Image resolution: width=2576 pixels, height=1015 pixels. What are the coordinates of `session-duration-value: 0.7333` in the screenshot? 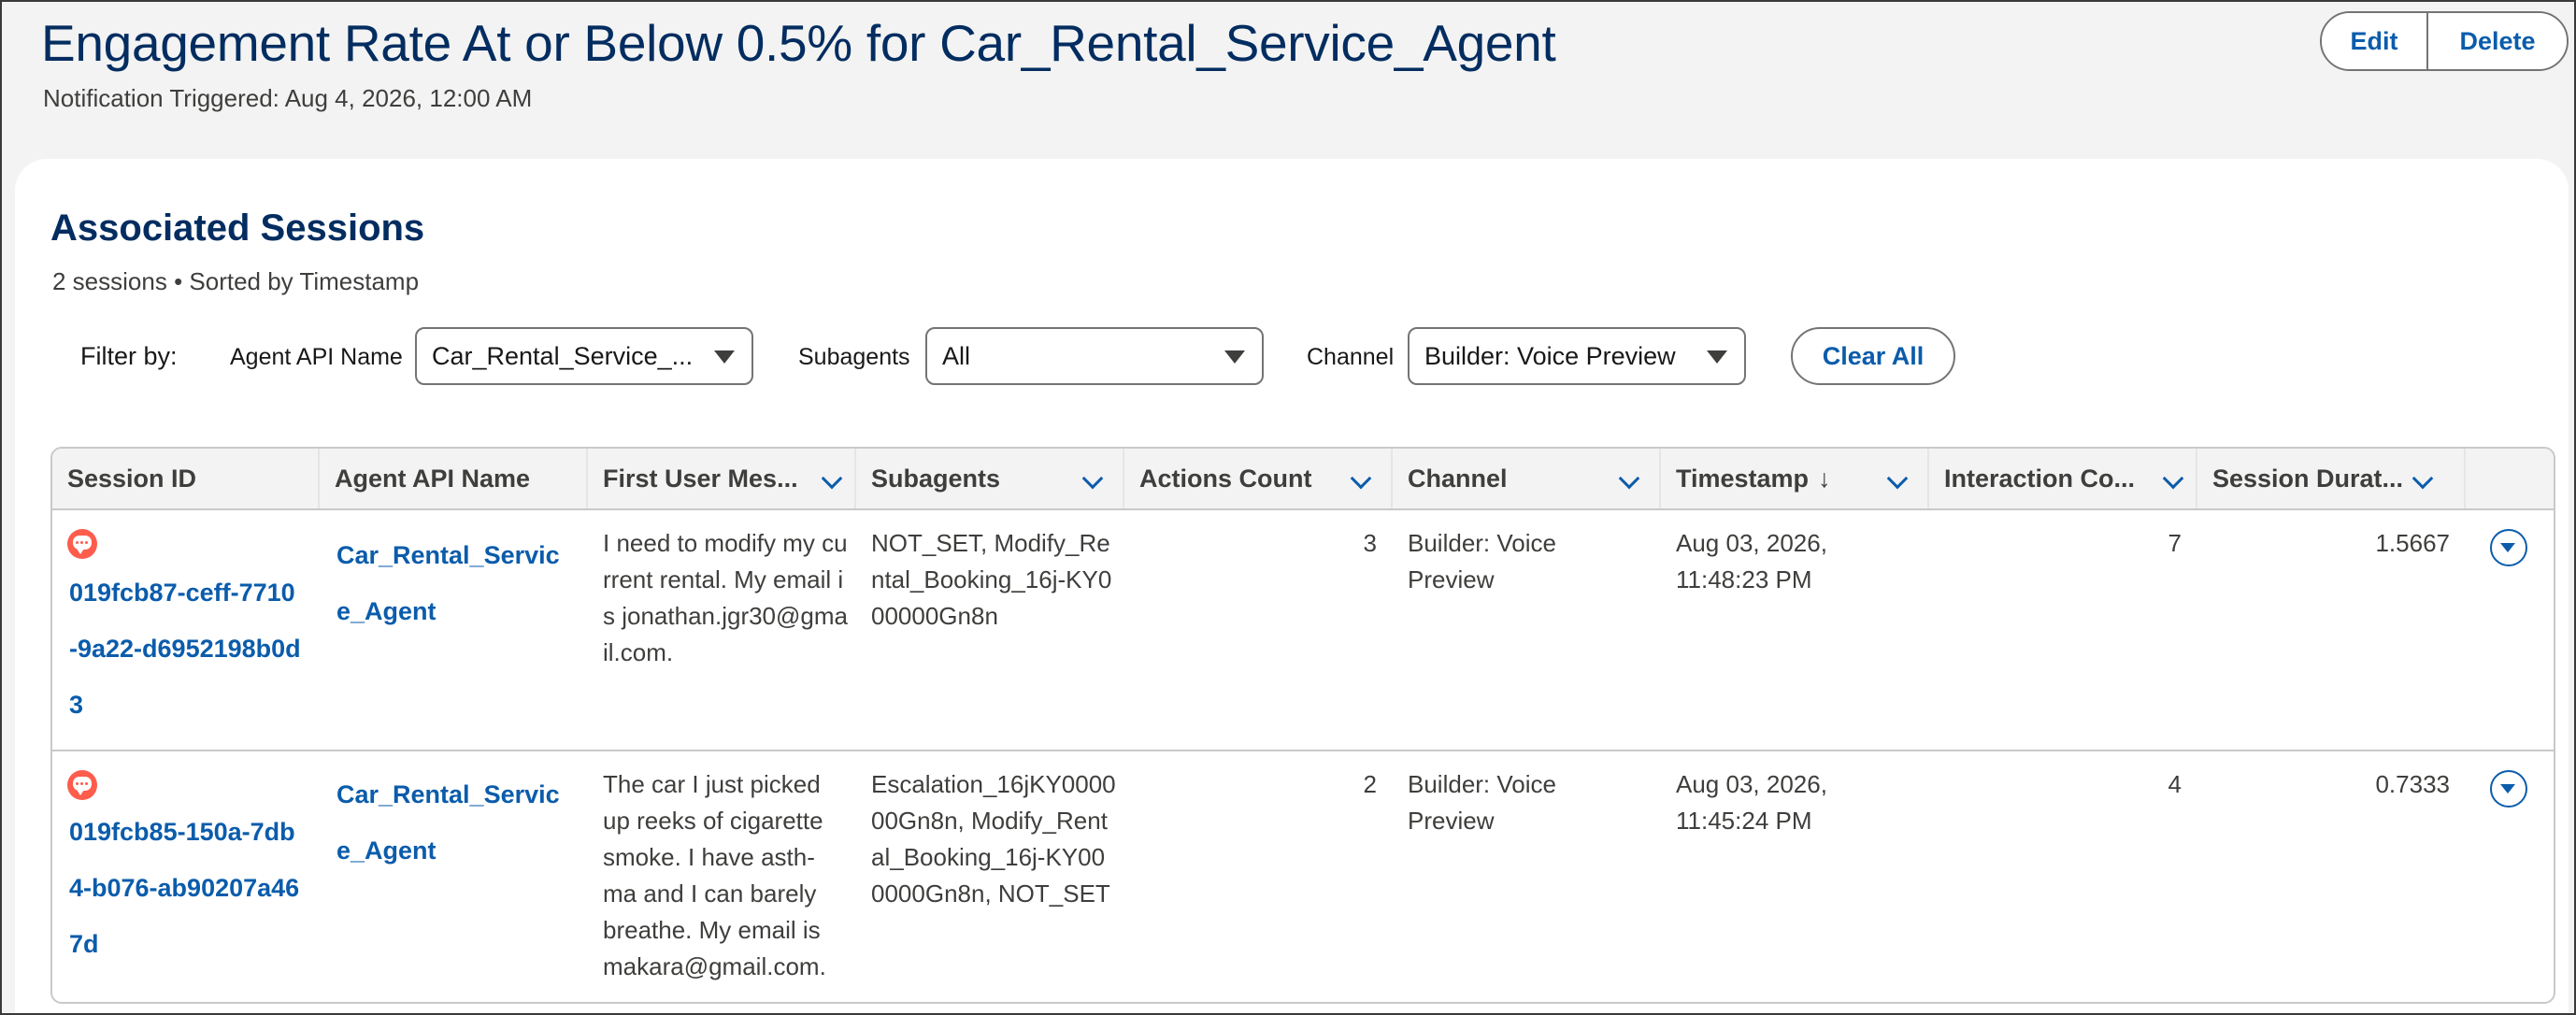 It's located at (2412, 784).